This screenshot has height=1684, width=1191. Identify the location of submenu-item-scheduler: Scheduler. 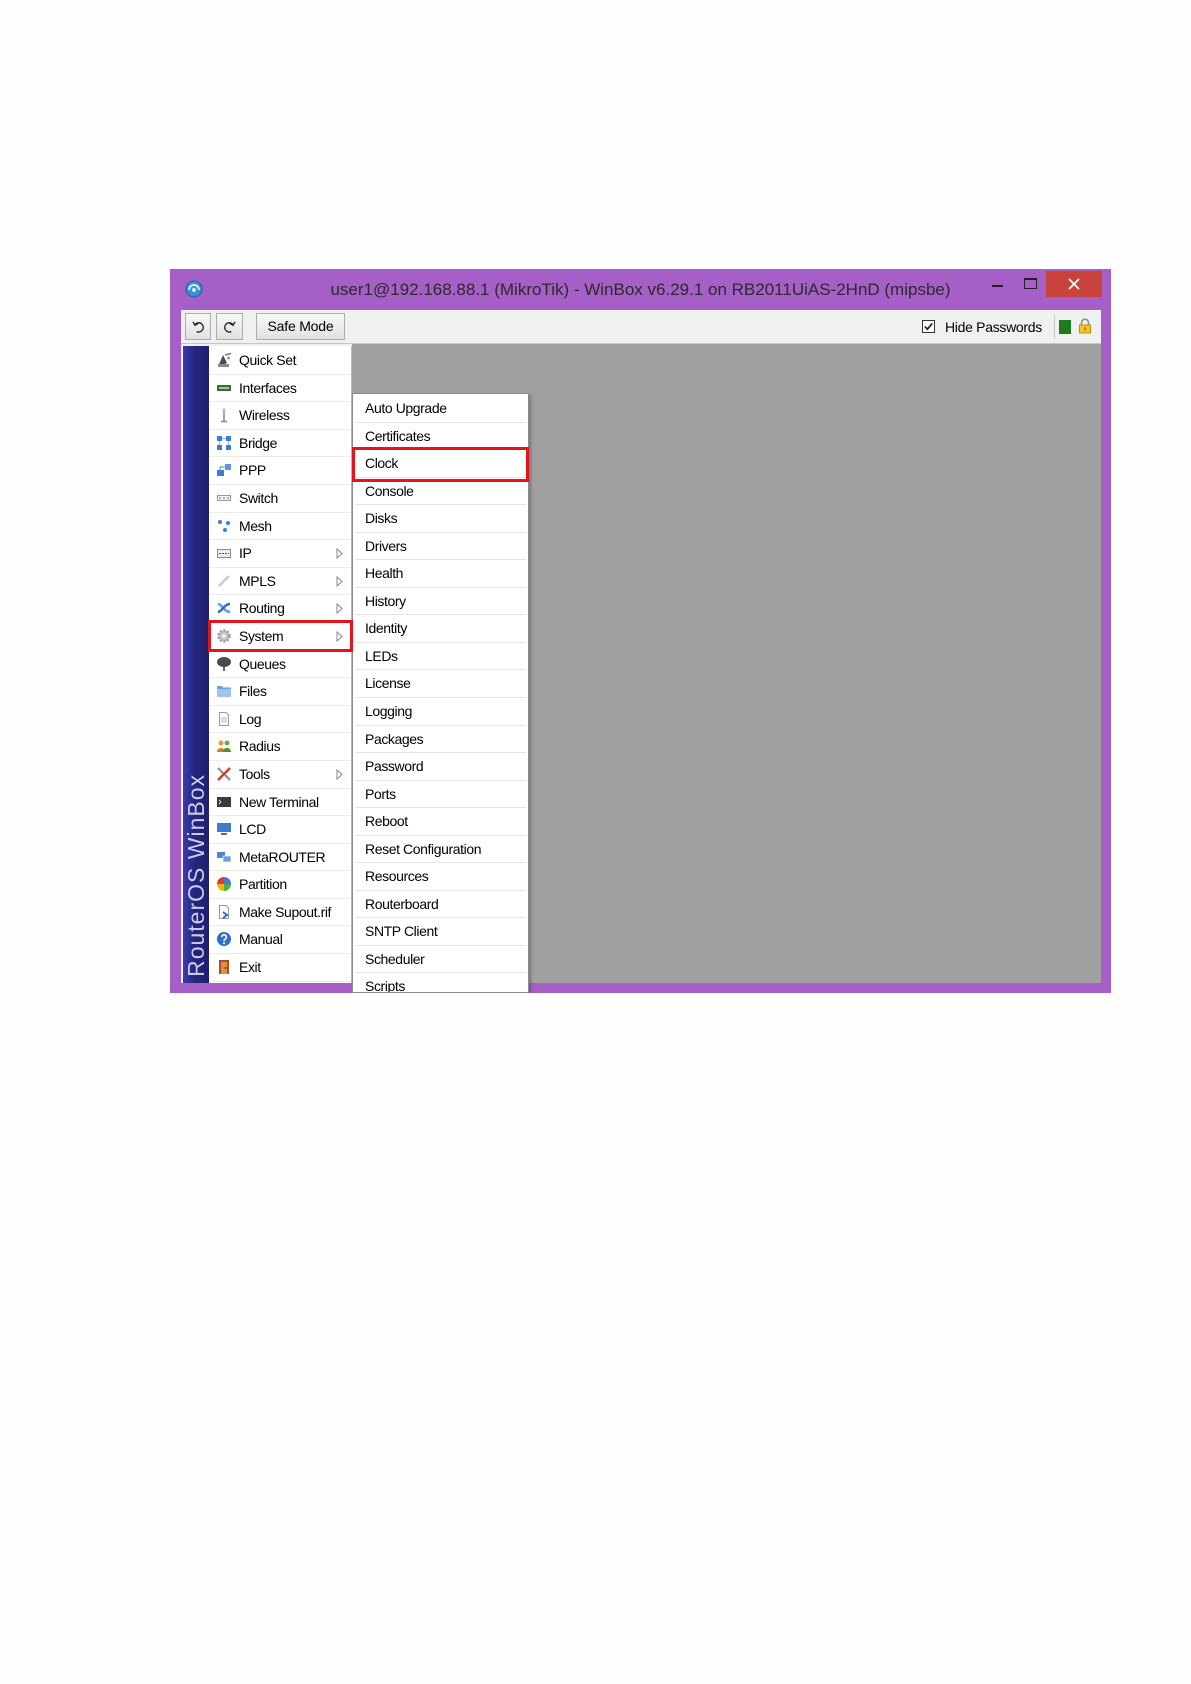
(440, 960).